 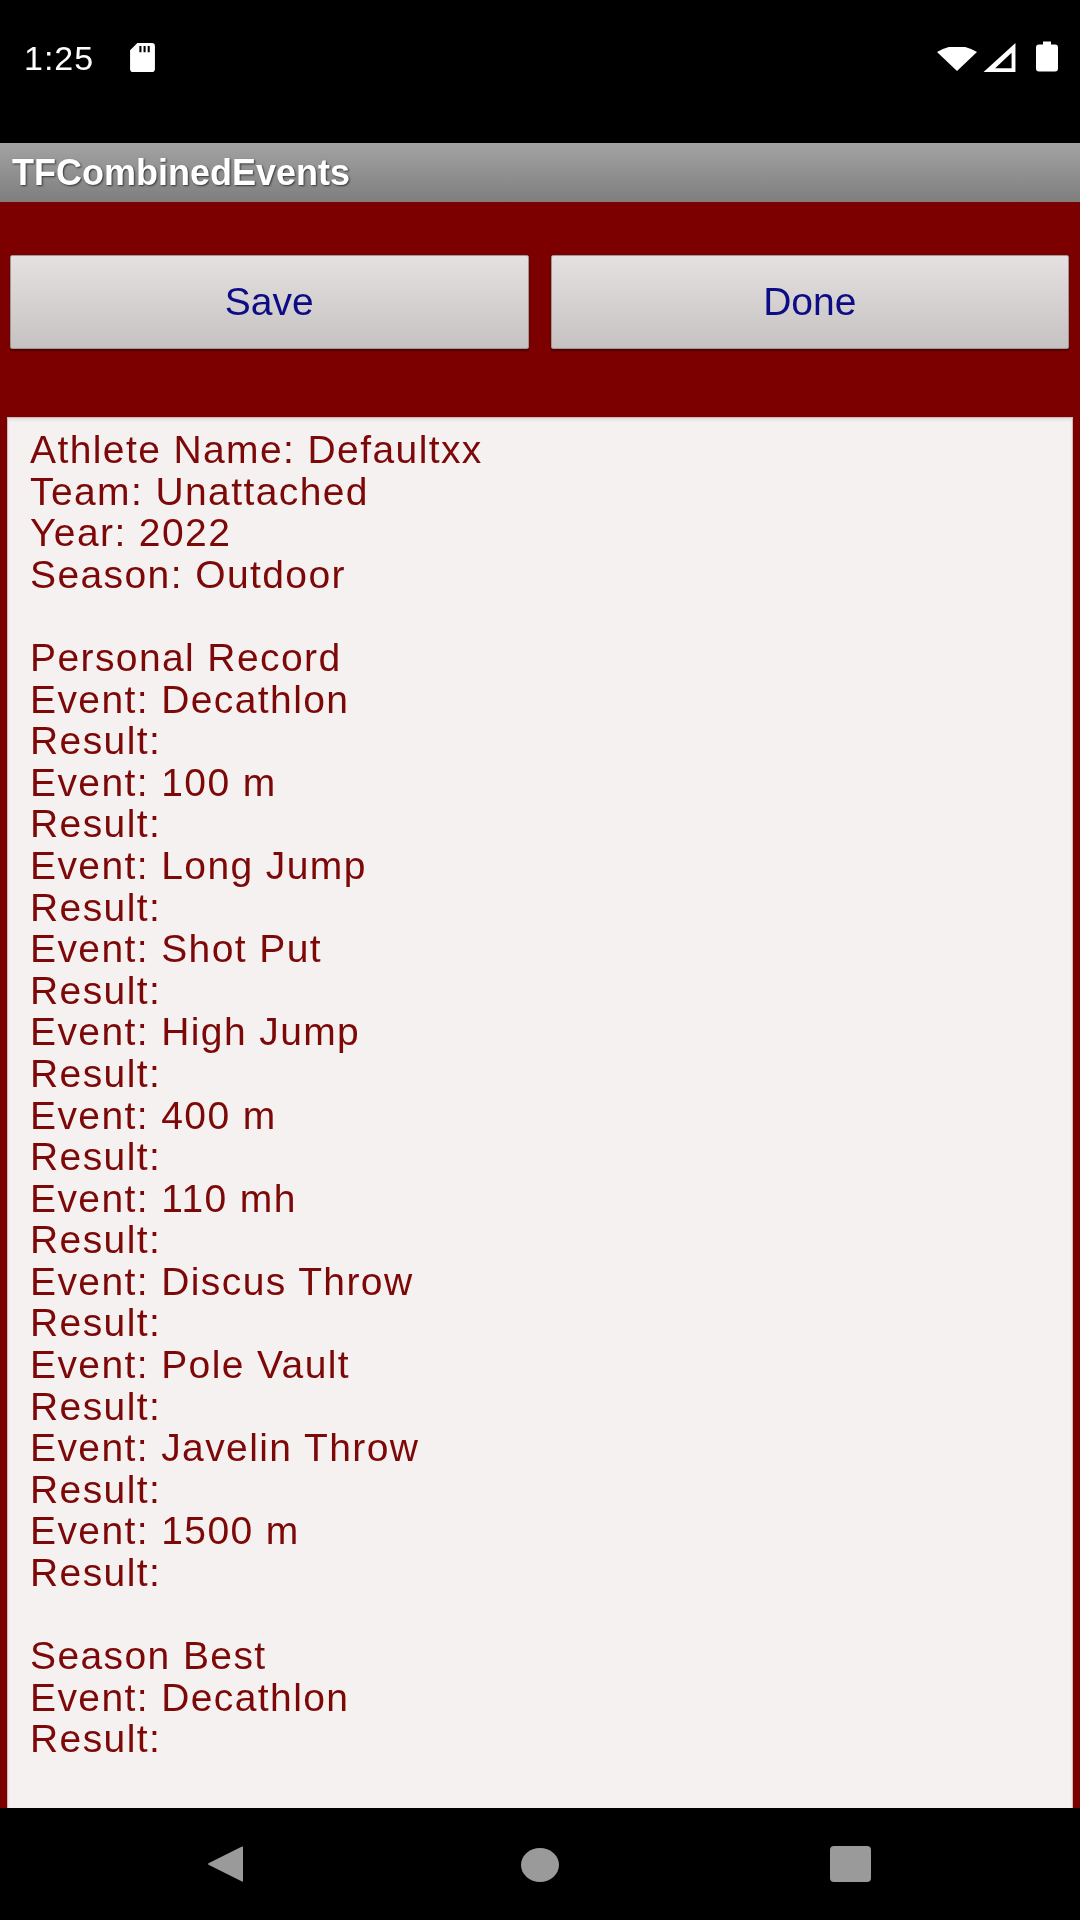 What do you see at coordinates (957, 59) in the screenshot?
I see `wifi-icon` at bounding box center [957, 59].